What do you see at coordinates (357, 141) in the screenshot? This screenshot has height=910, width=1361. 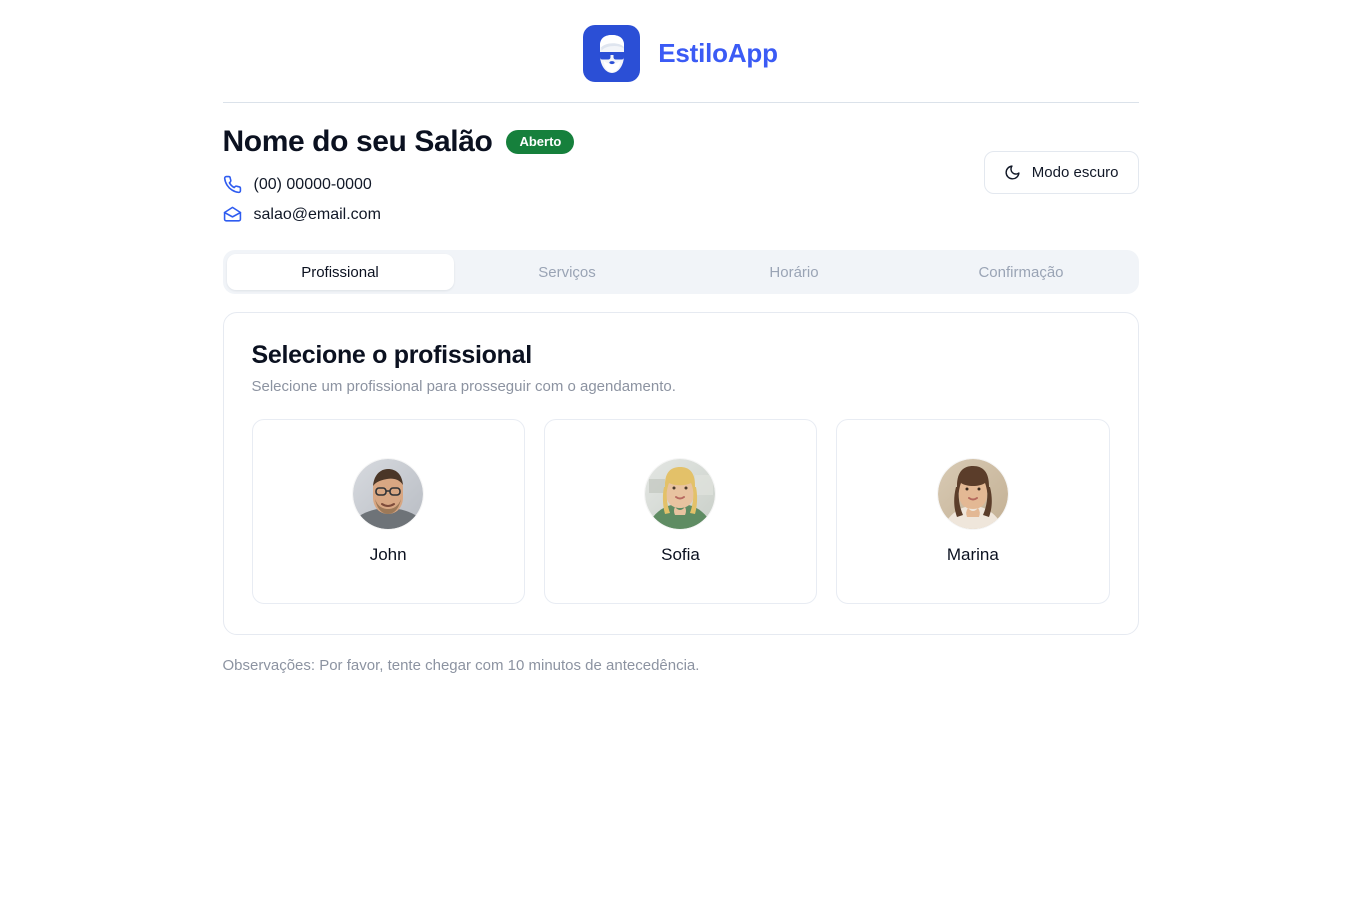 I see `page-title: Nome do seu Salão` at bounding box center [357, 141].